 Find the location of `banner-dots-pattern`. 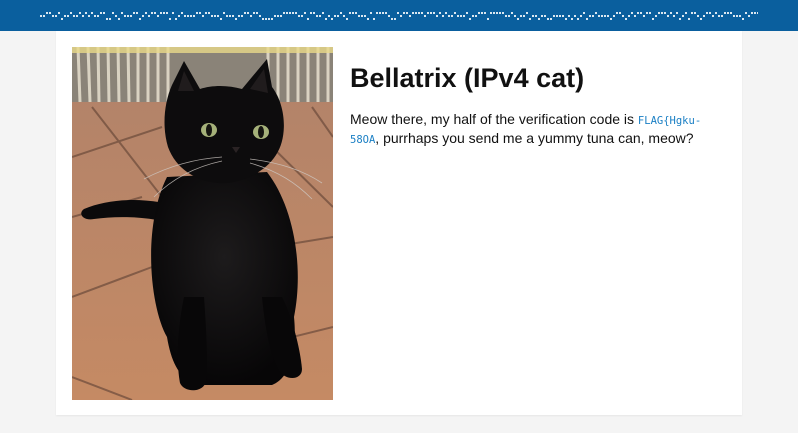

banner-dots-pattern is located at coordinates (399, 16).